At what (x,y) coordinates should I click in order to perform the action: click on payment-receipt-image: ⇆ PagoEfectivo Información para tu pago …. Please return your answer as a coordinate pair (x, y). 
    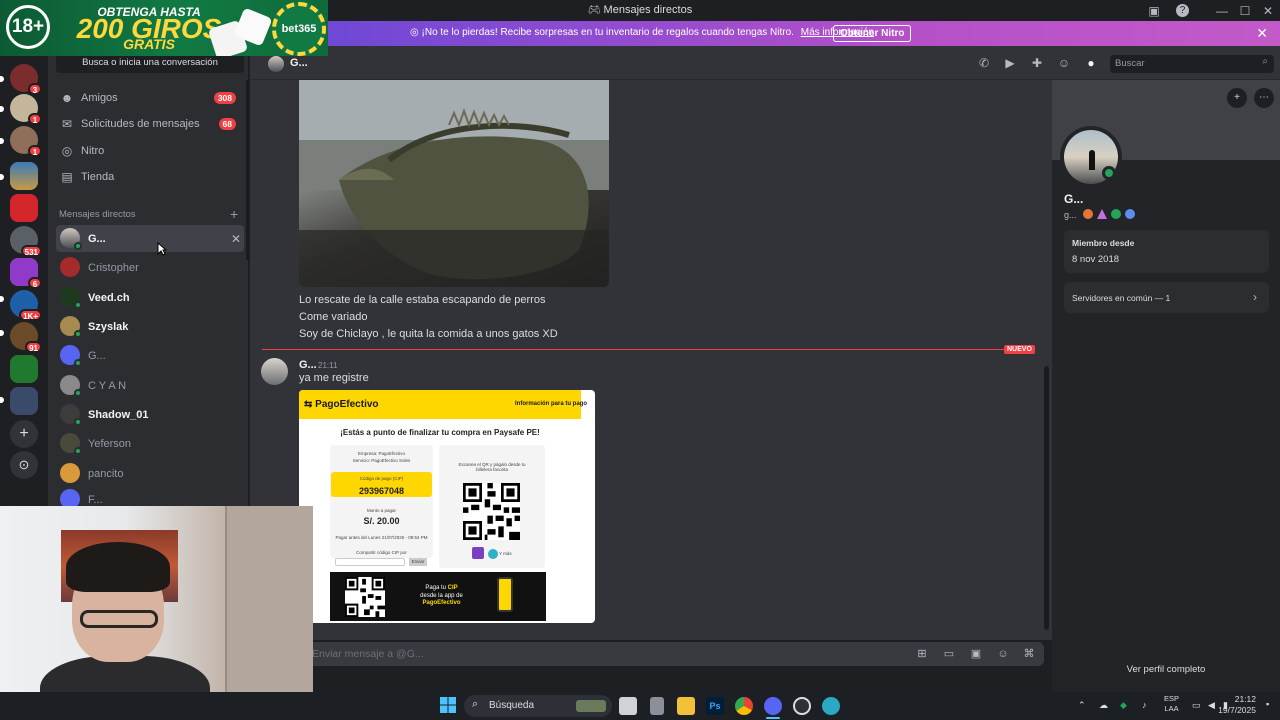
    Looking at the image, I should click on (447, 506).